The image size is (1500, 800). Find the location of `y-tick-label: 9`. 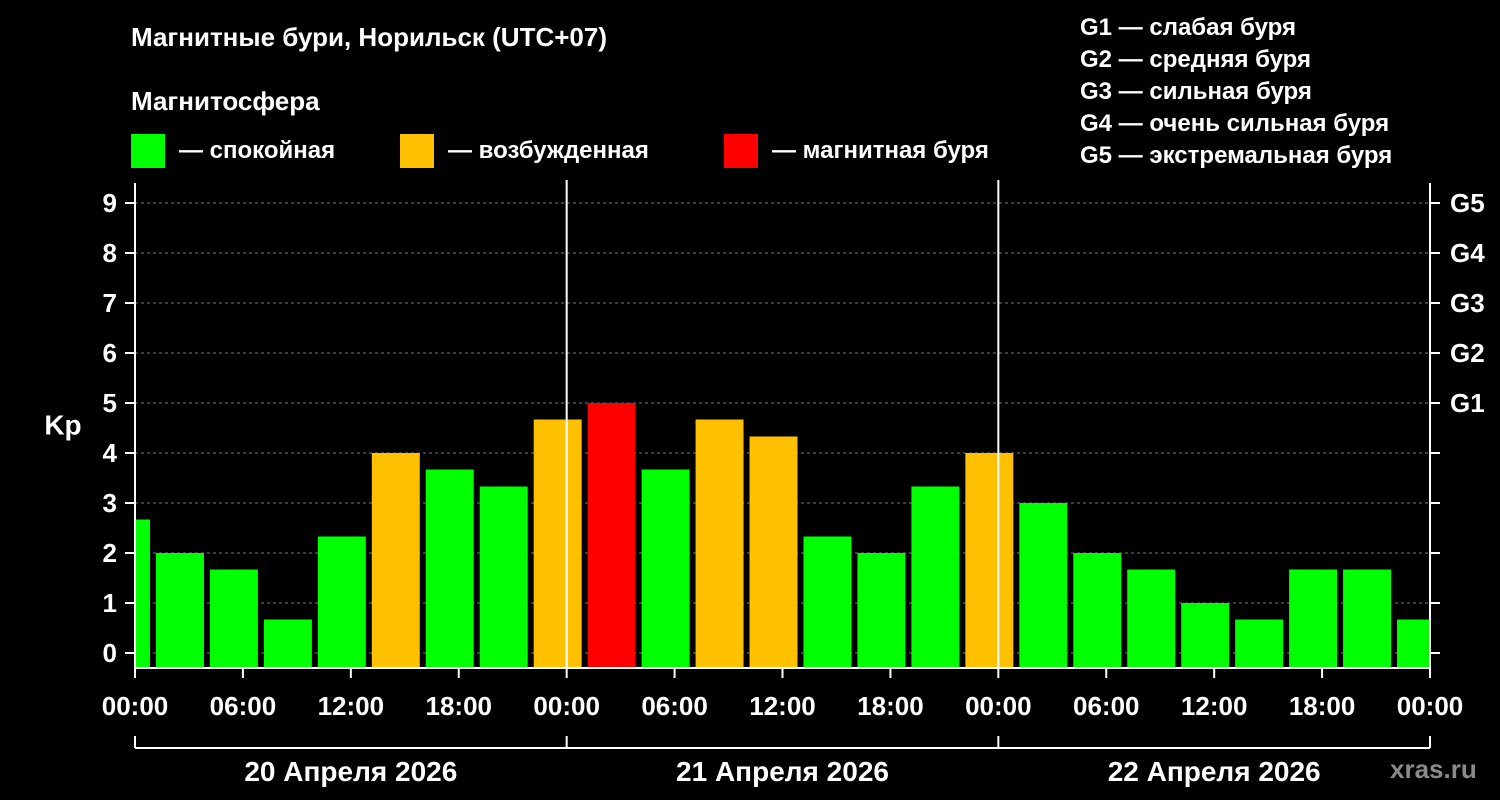

y-tick-label: 9 is located at coordinates (110, 203).